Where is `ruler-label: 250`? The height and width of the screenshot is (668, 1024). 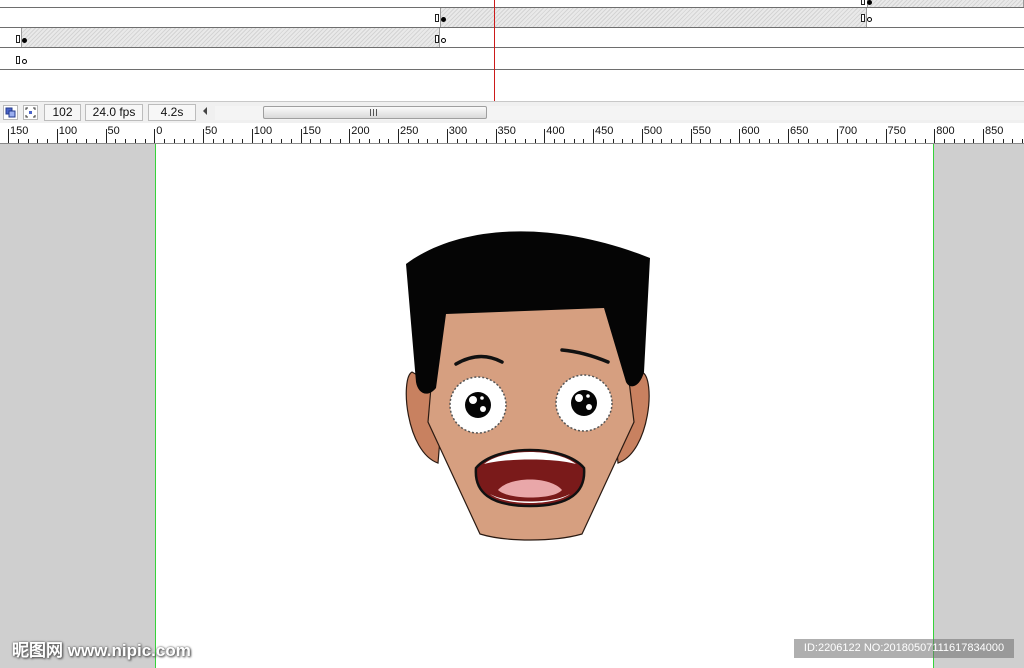
ruler-label: 250 is located at coordinates (409, 131).